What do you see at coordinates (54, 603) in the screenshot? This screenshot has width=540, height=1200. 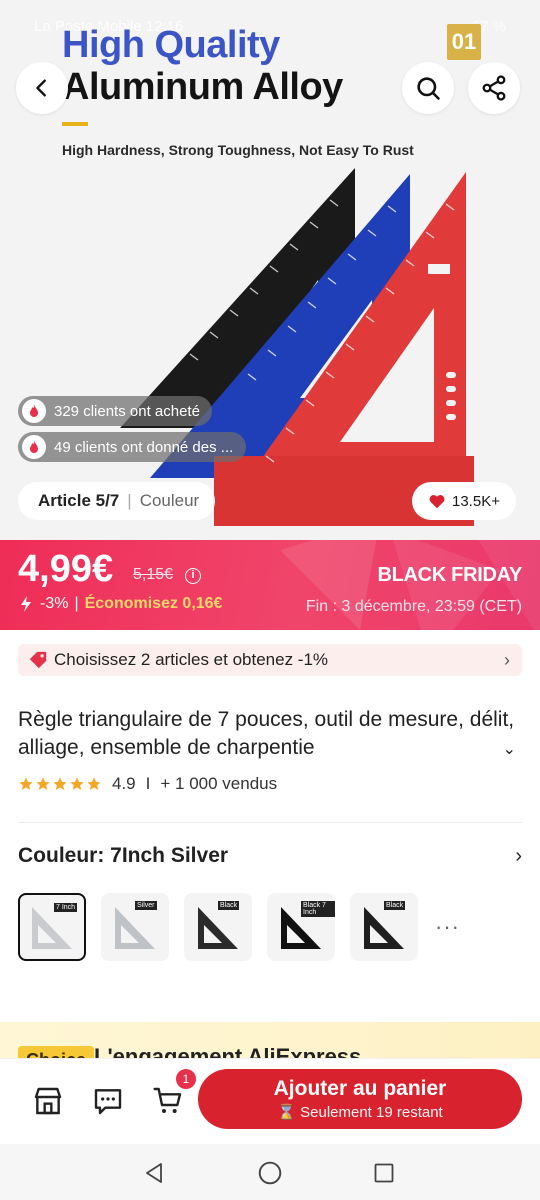 I see `discount-percent: -3%` at bounding box center [54, 603].